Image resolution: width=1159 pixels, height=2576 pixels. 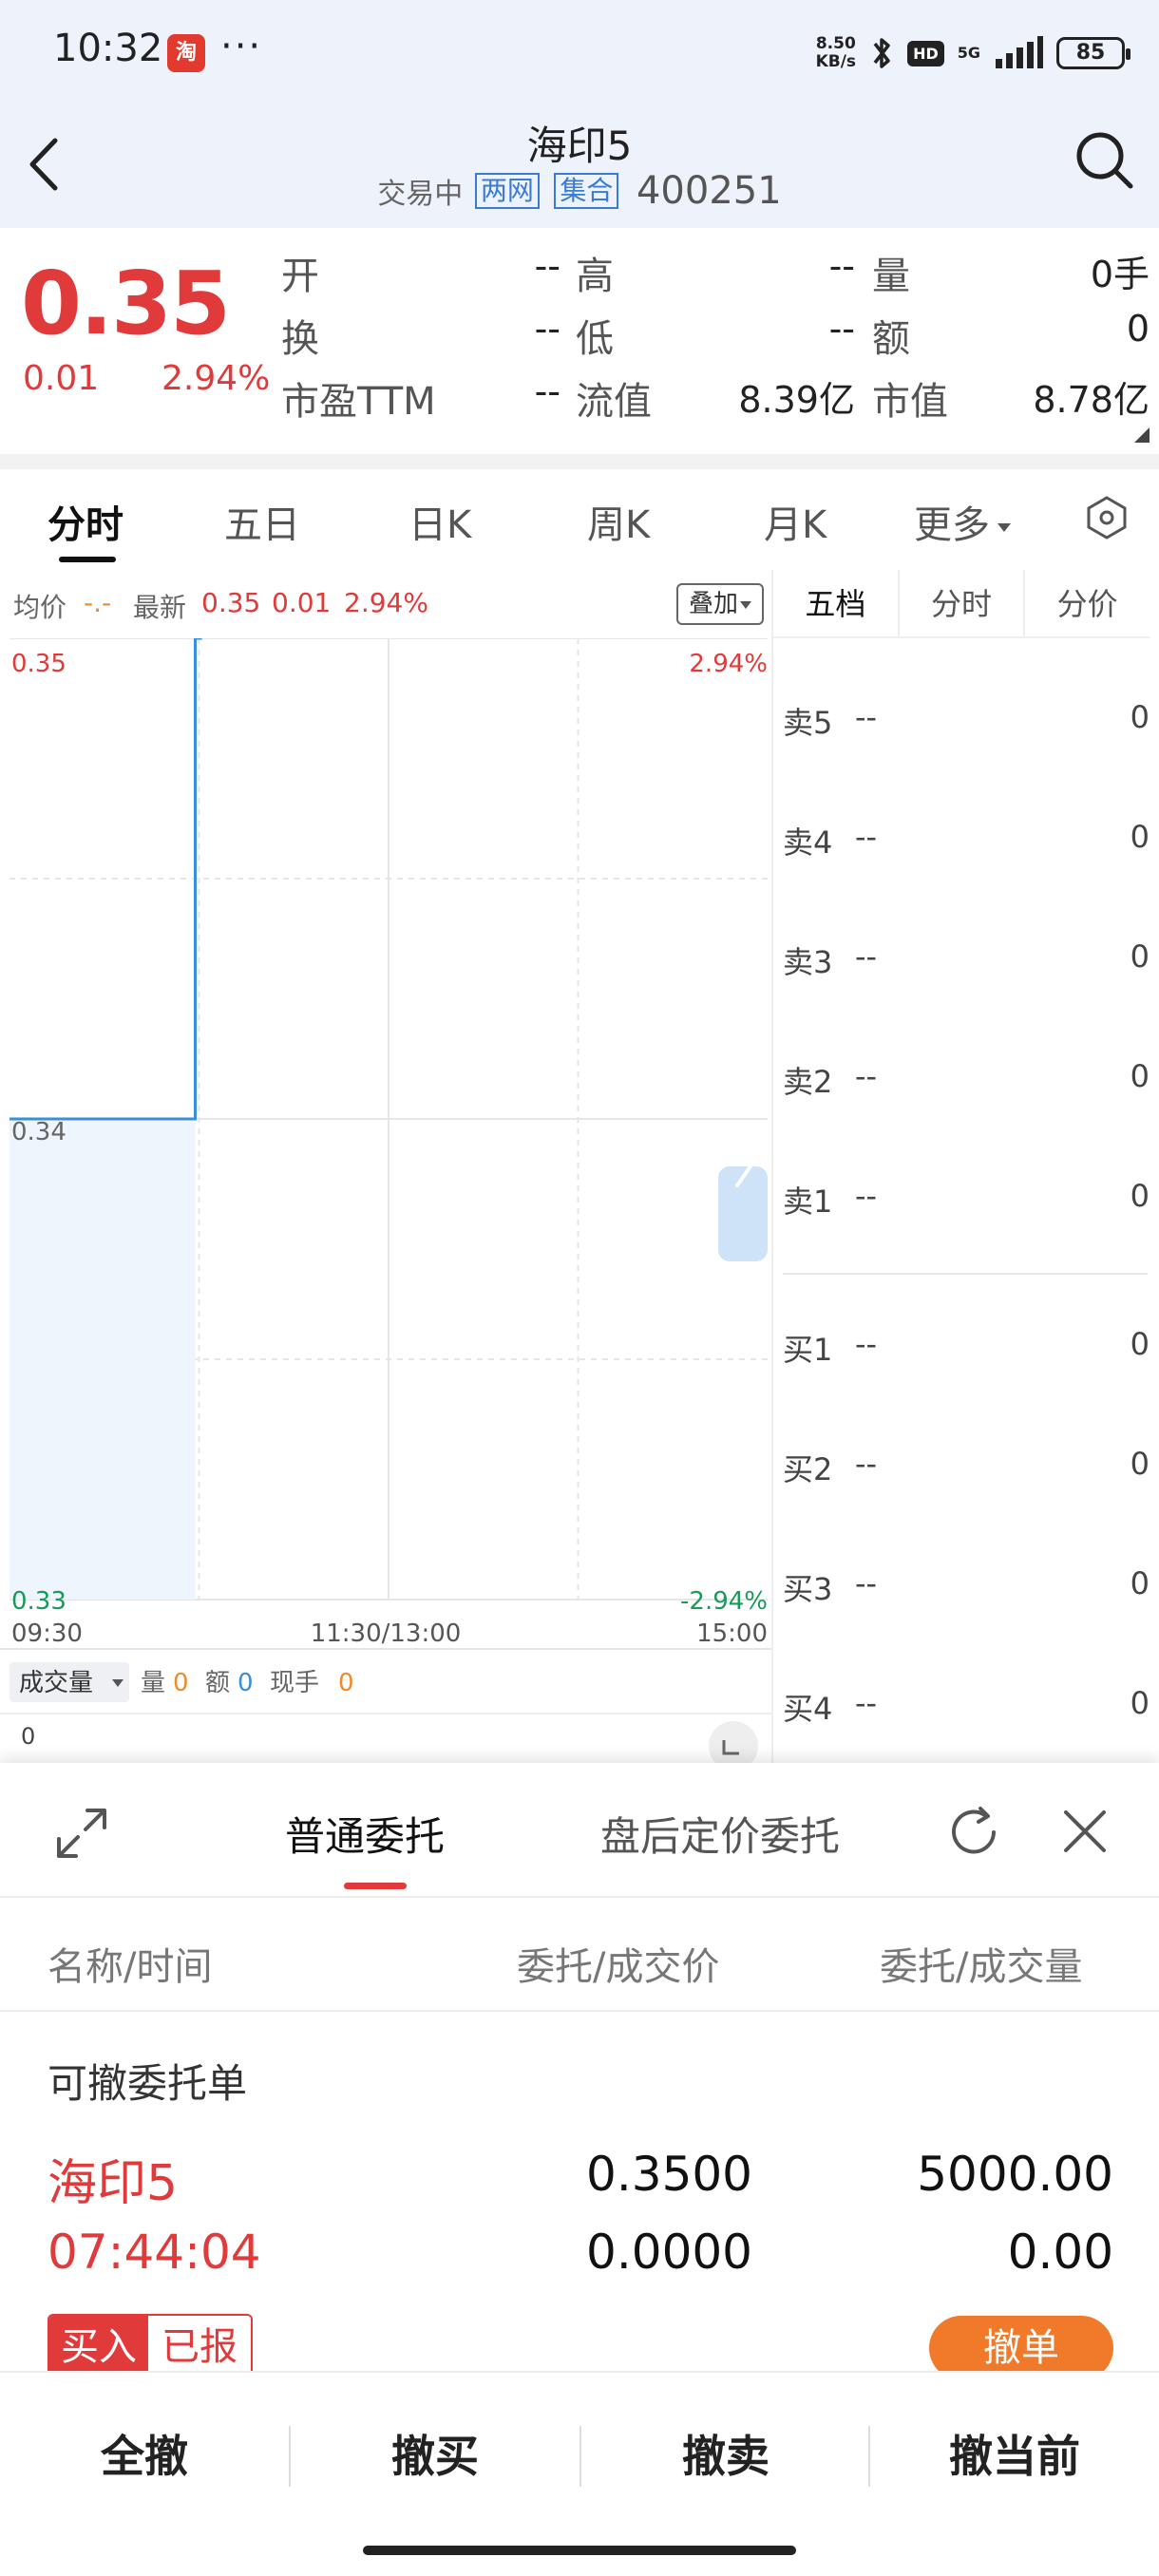 I want to click on ask-price: --, so click(x=866, y=717).